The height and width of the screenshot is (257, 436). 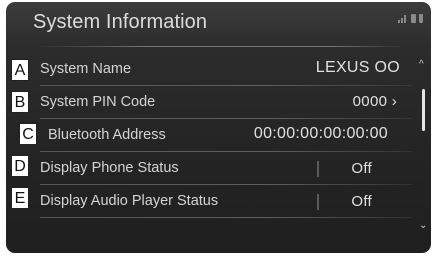 I want to click on scroll-down-icon: ⌄, so click(x=424, y=225).